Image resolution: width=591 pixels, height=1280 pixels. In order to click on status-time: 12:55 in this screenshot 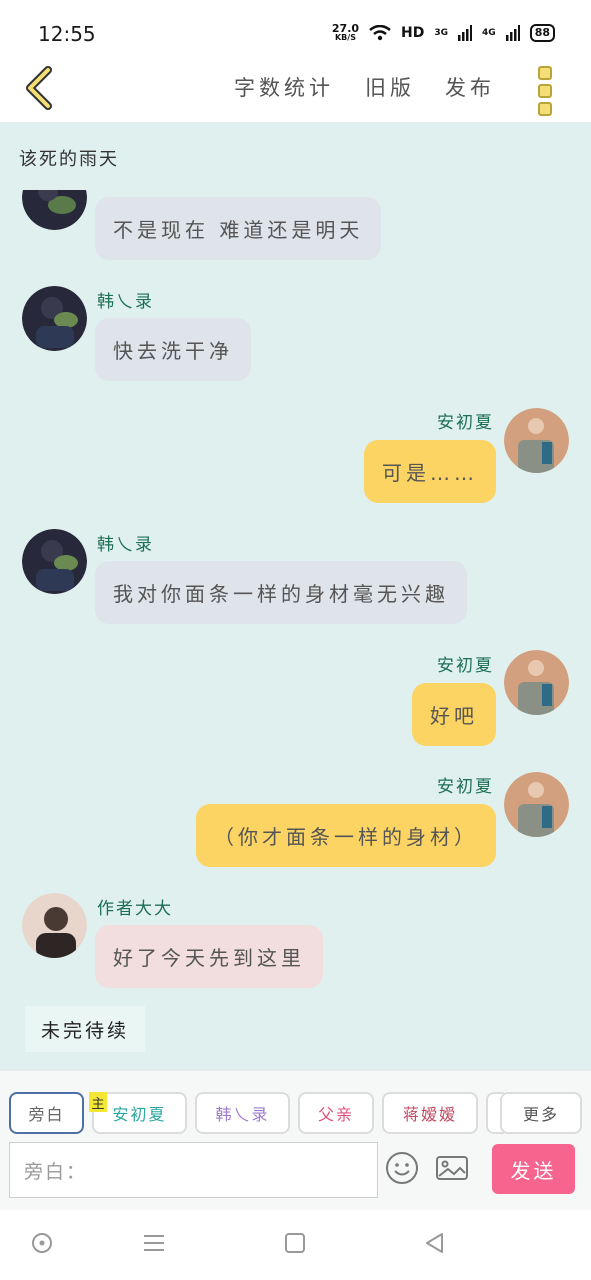, I will do `click(67, 34)`.